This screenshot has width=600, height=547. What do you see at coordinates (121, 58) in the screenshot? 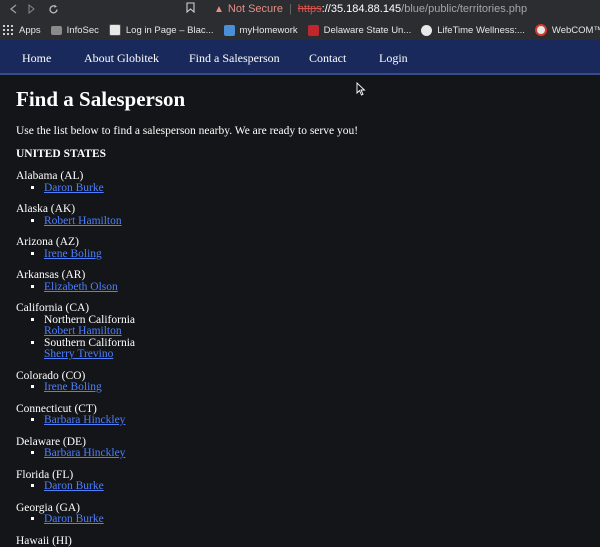
I see `nav-about: About Globitek` at bounding box center [121, 58].